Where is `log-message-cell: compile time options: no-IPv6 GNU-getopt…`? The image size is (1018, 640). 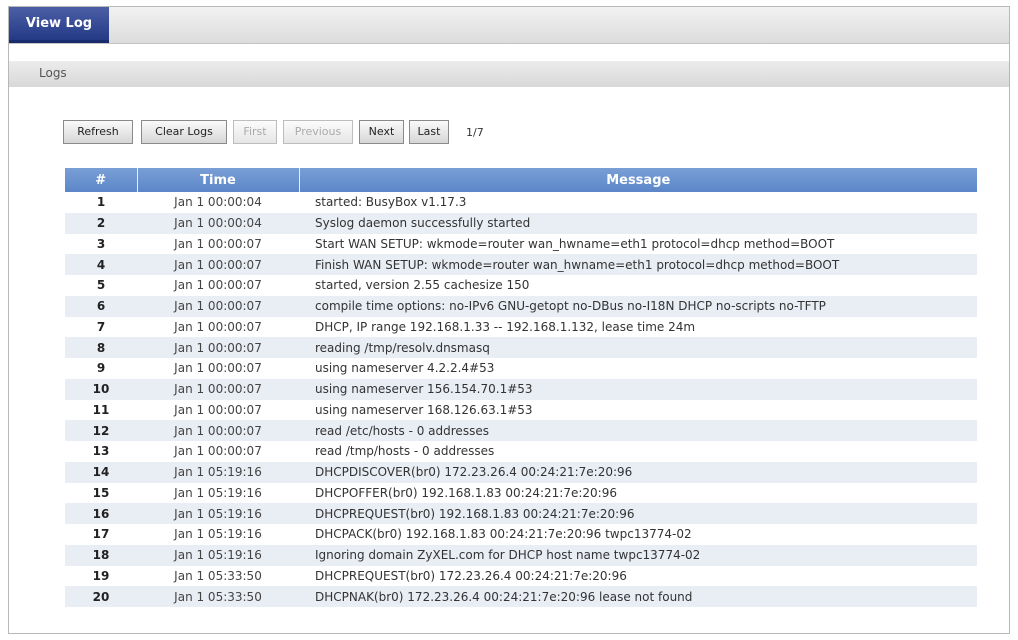 log-message-cell: compile time options: no-IPv6 GNU-getopt… is located at coordinates (638, 306).